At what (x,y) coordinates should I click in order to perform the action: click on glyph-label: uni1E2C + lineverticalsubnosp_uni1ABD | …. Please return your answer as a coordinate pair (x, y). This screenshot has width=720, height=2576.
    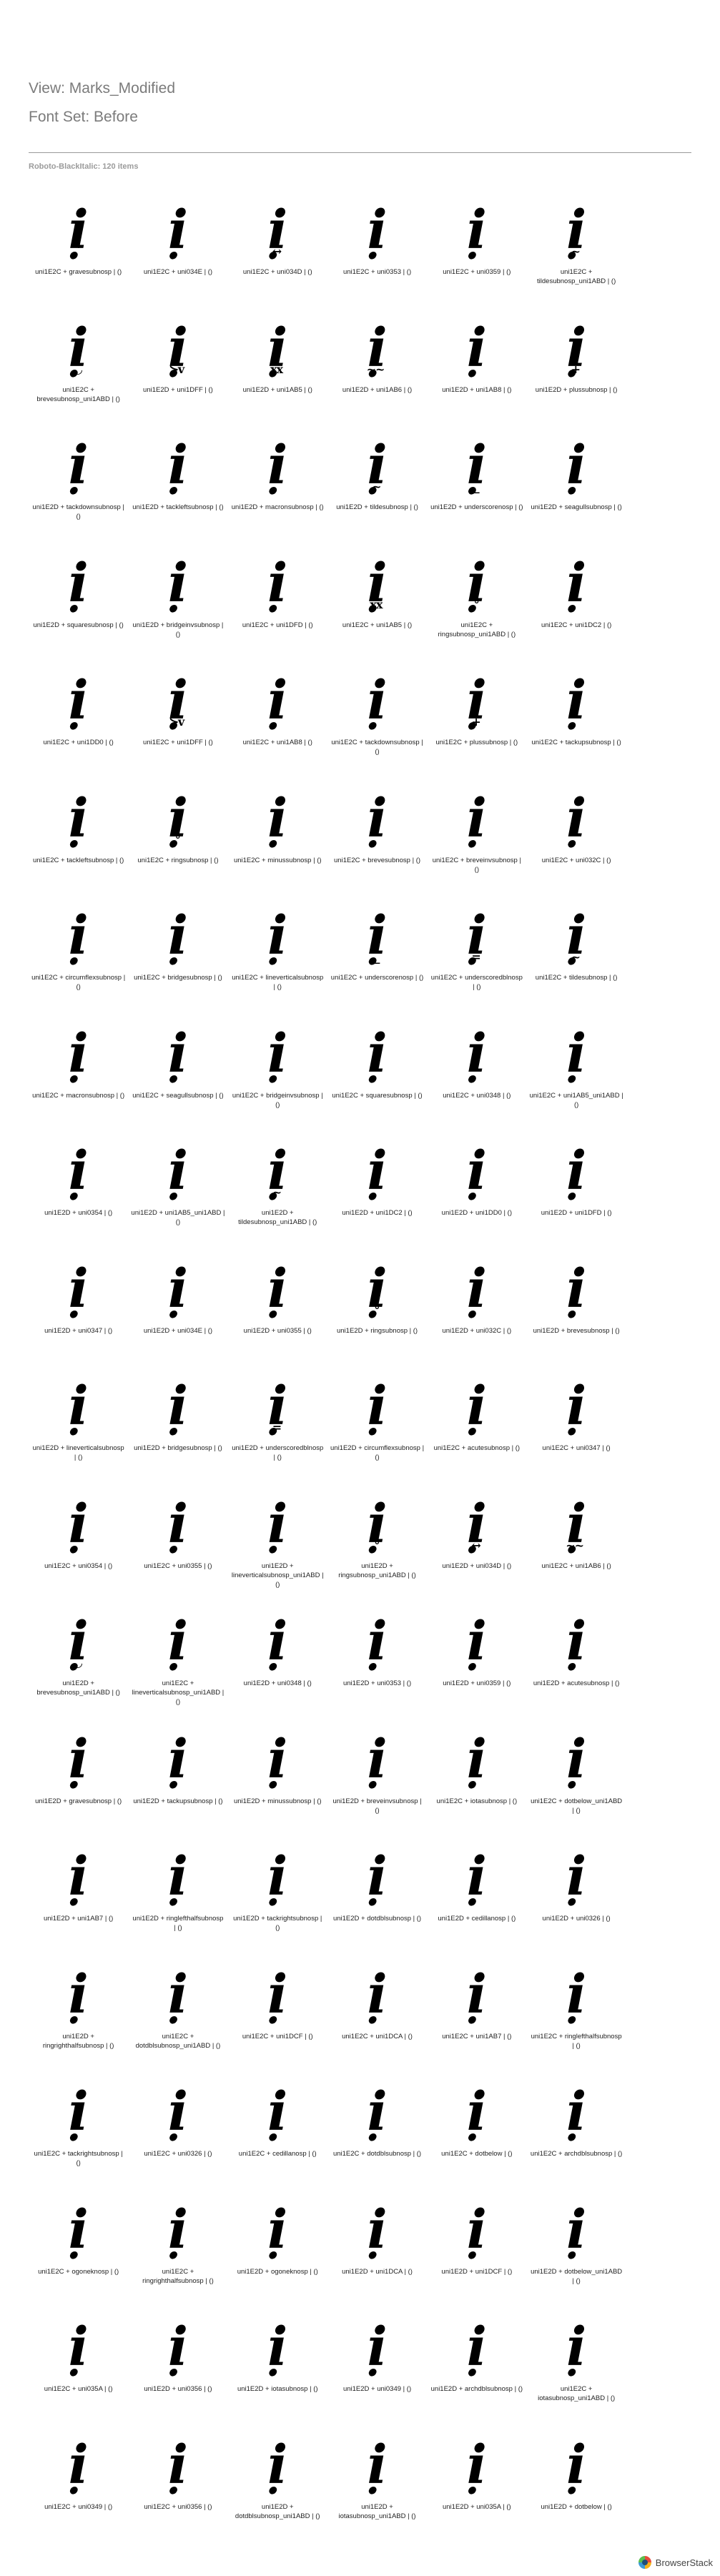
    Looking at the image, I should click on (178, 1692).